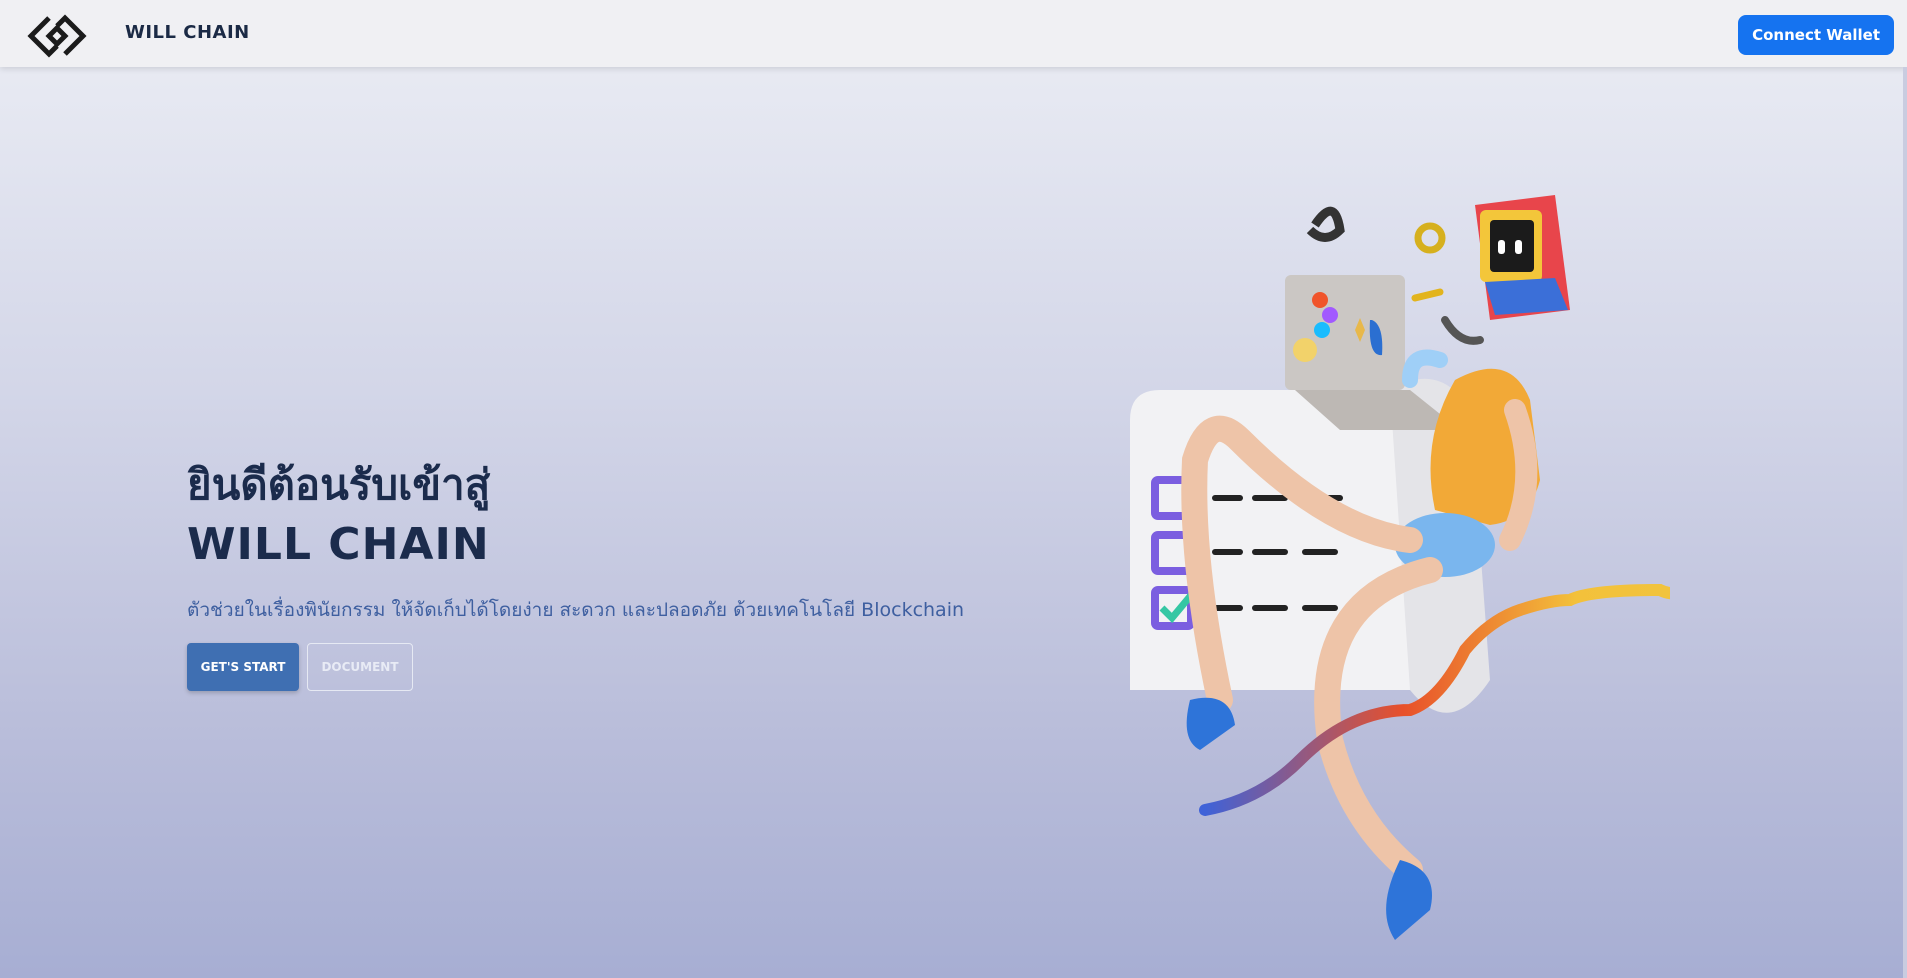 The height and width of the screenshot is (978, 1907). Describe the element at coordinates (1905, 522) in the screenshot. I see `scrollbar` at that location.